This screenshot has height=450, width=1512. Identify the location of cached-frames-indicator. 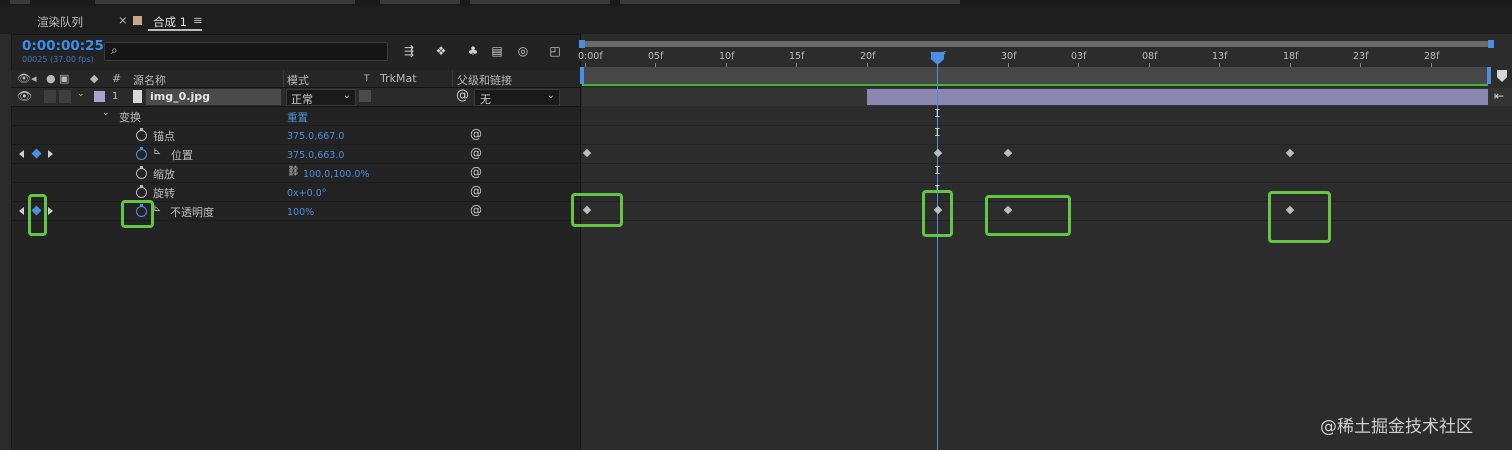
(1035, 85).